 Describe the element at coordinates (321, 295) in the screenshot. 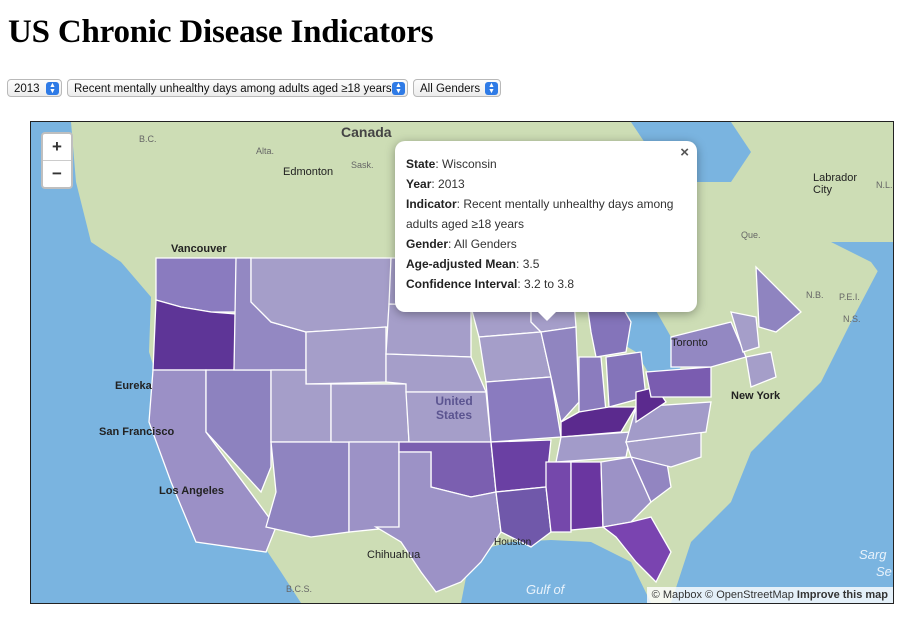

I see `state-mont` at that location.